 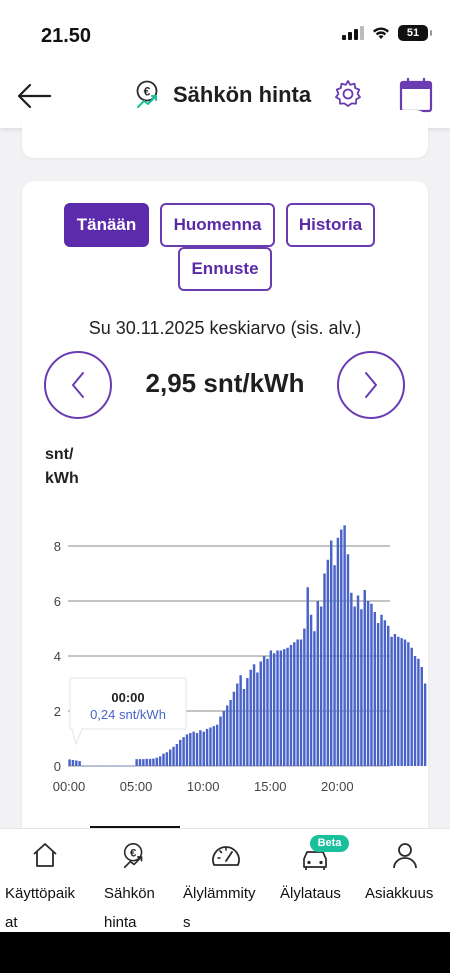 What do you see at coordinates (330, 225) in the screenshot?
I see `tab-history: Historia` at bounding box center [330, 225].